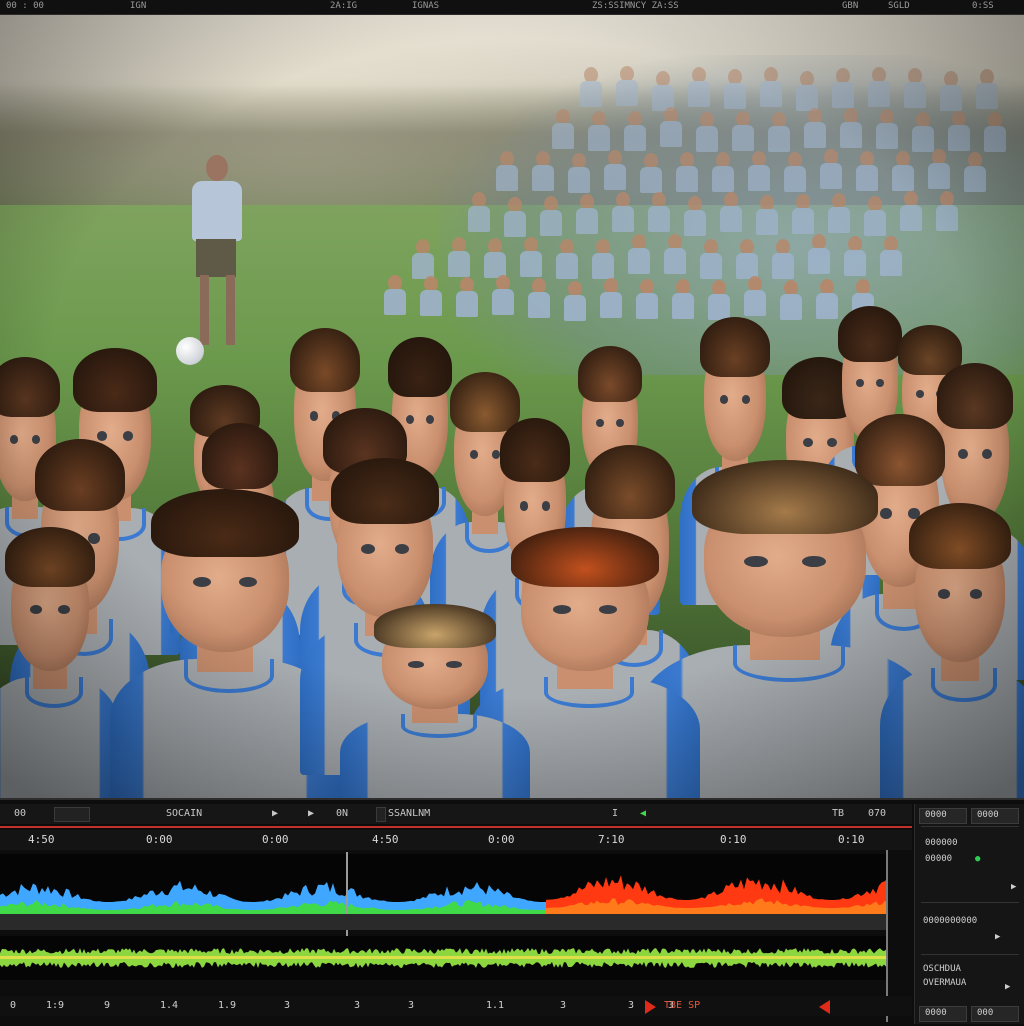 This screenshot has height=1026, width=1024. Describe the element at coordinates (20, 813) in the screenshot. I see `transport-timecode: 00` at that location.